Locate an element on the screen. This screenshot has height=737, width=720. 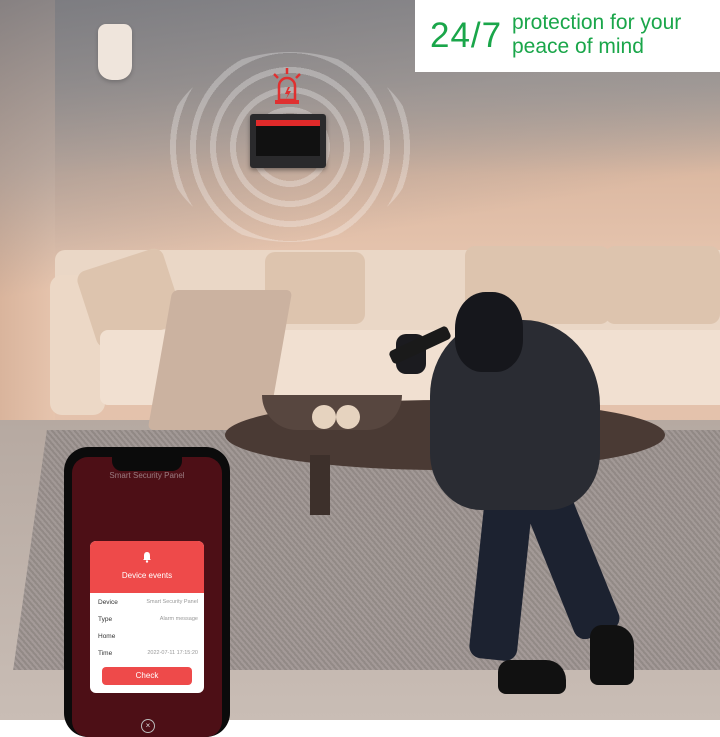
coffee-table-leg is located at coordinates (320, 485).